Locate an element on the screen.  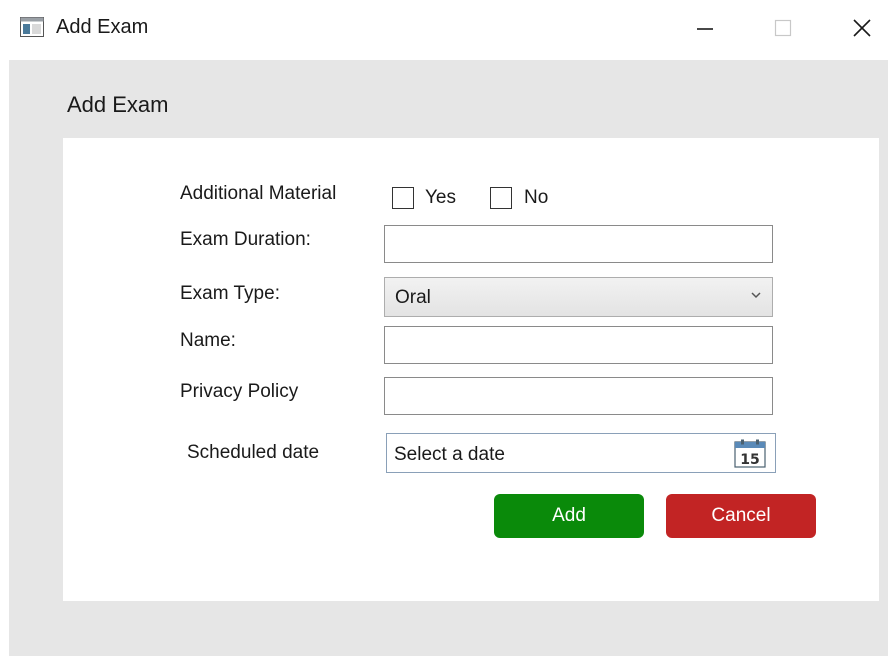
minimize-icon is located at coordinates (705, 29).